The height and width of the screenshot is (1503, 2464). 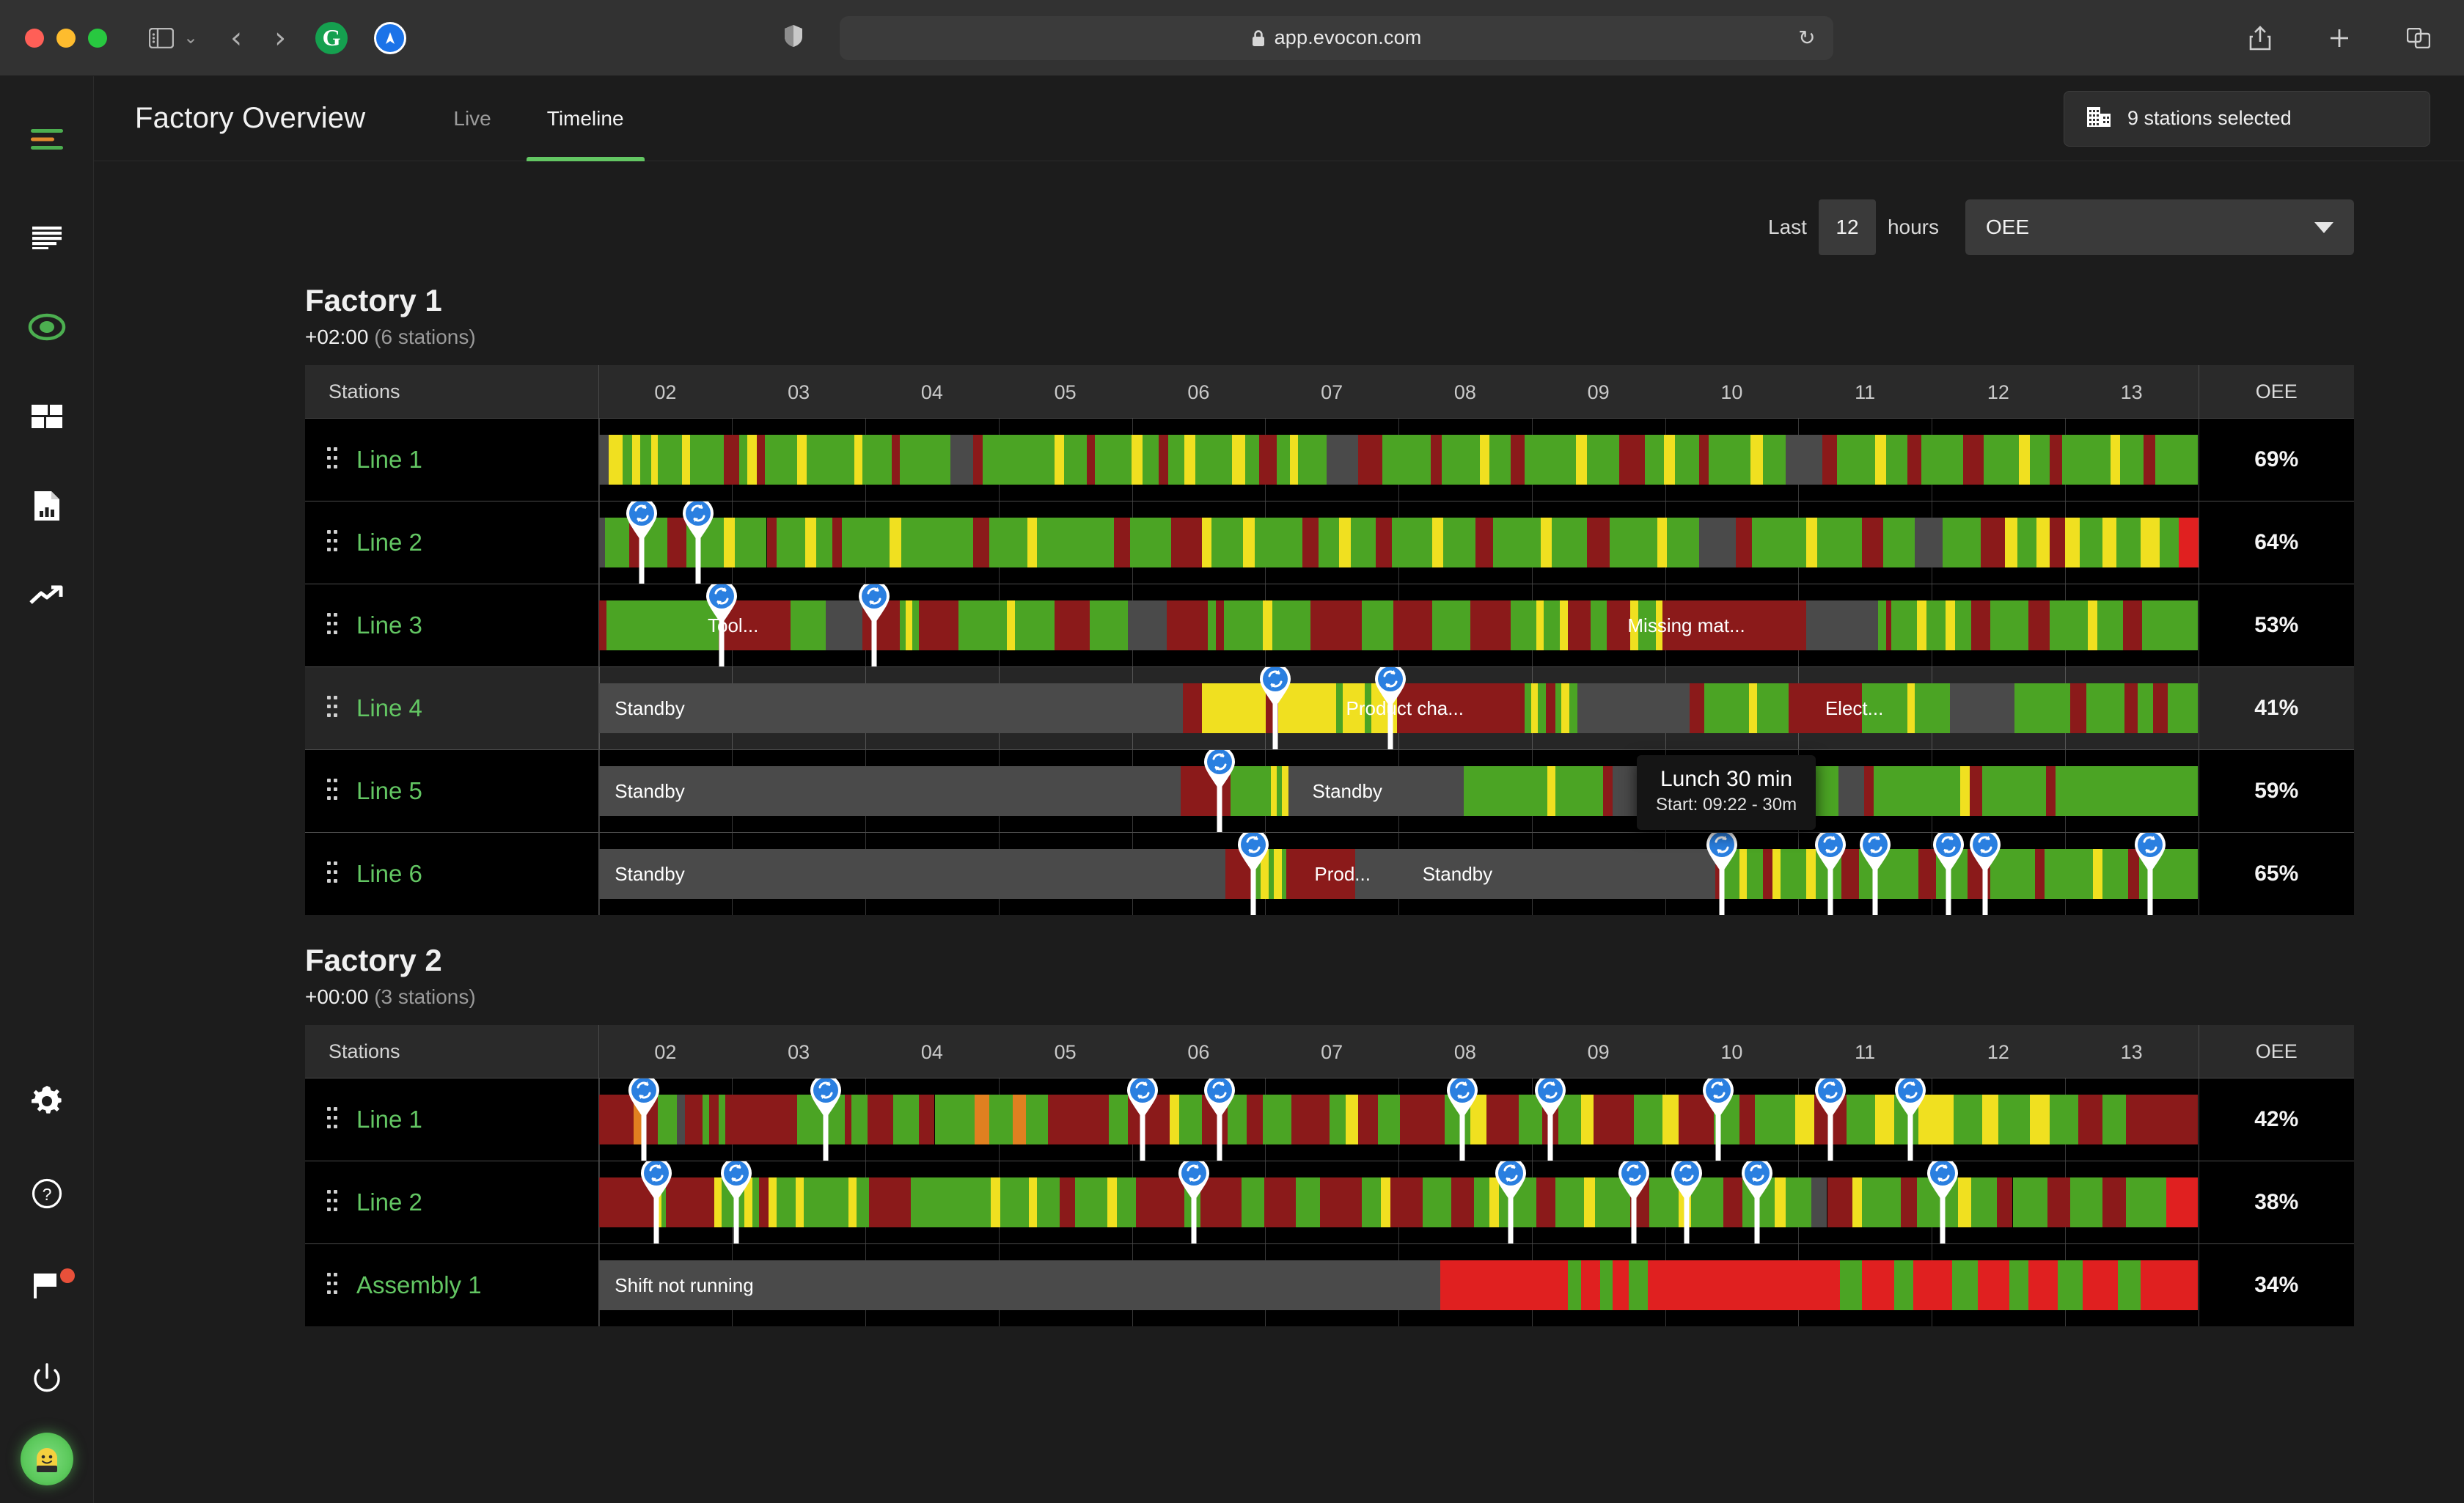 What do you see at coordinates (2418, 38) in the screenshot?
I see `tab-overview-icon` at bounding box center [2418, 38].